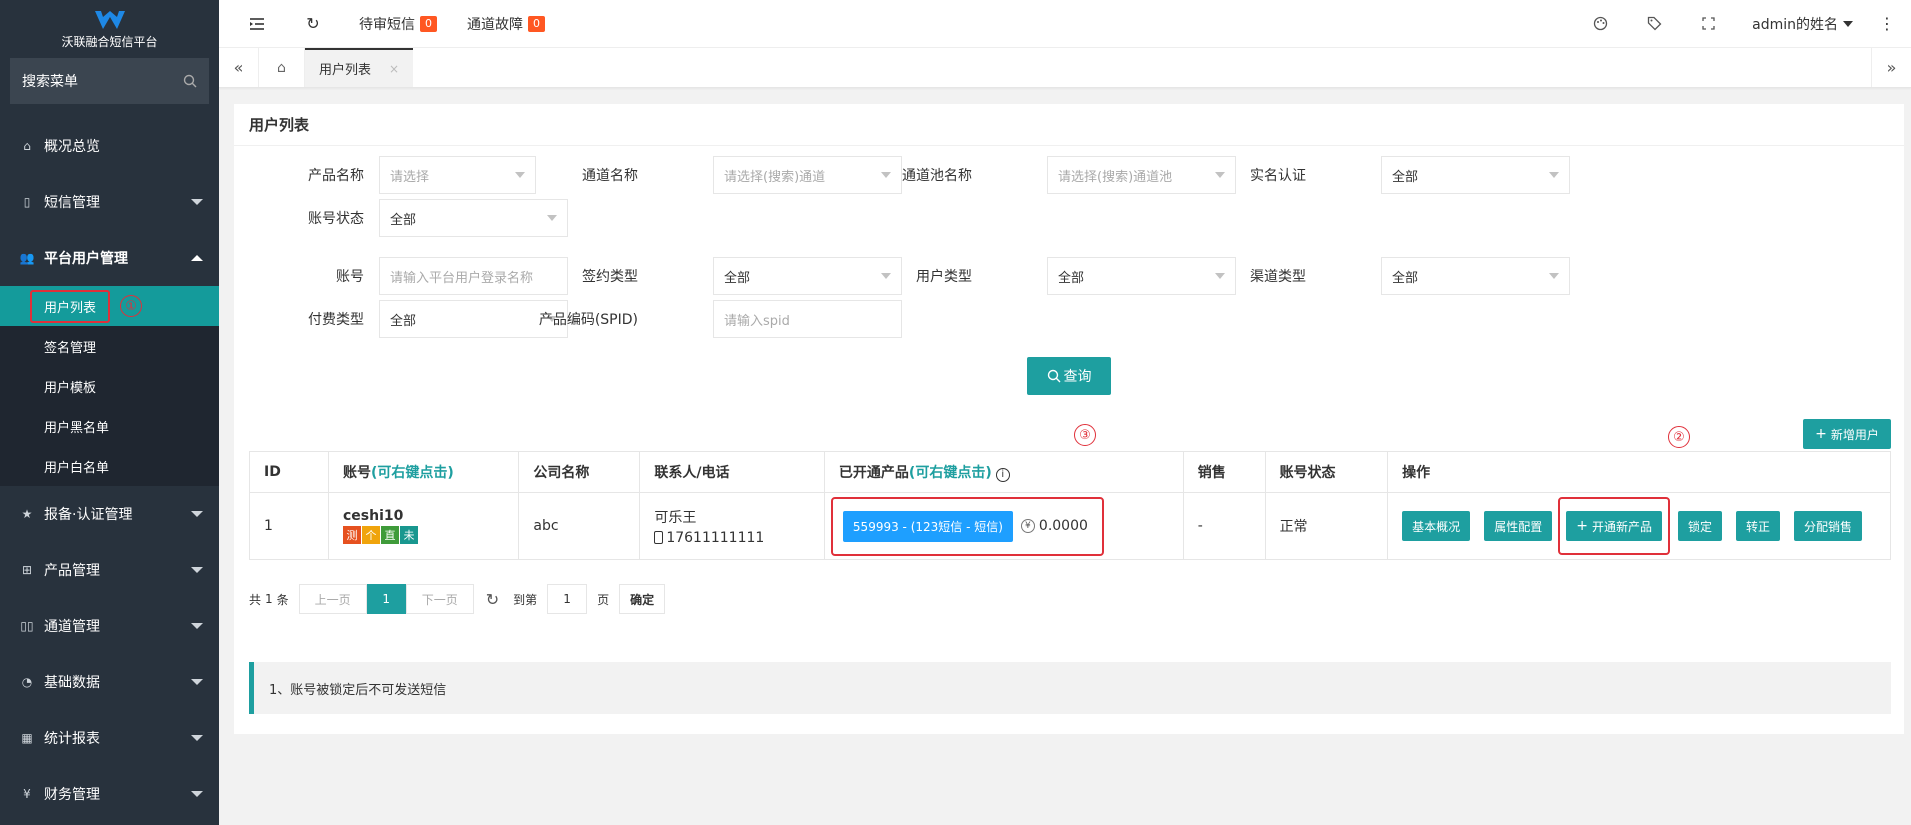  What do you see at coordinates (1405, 278) in the screenshot?
I see `channel-type-value: 全部` at bounding box center [1405, 278].